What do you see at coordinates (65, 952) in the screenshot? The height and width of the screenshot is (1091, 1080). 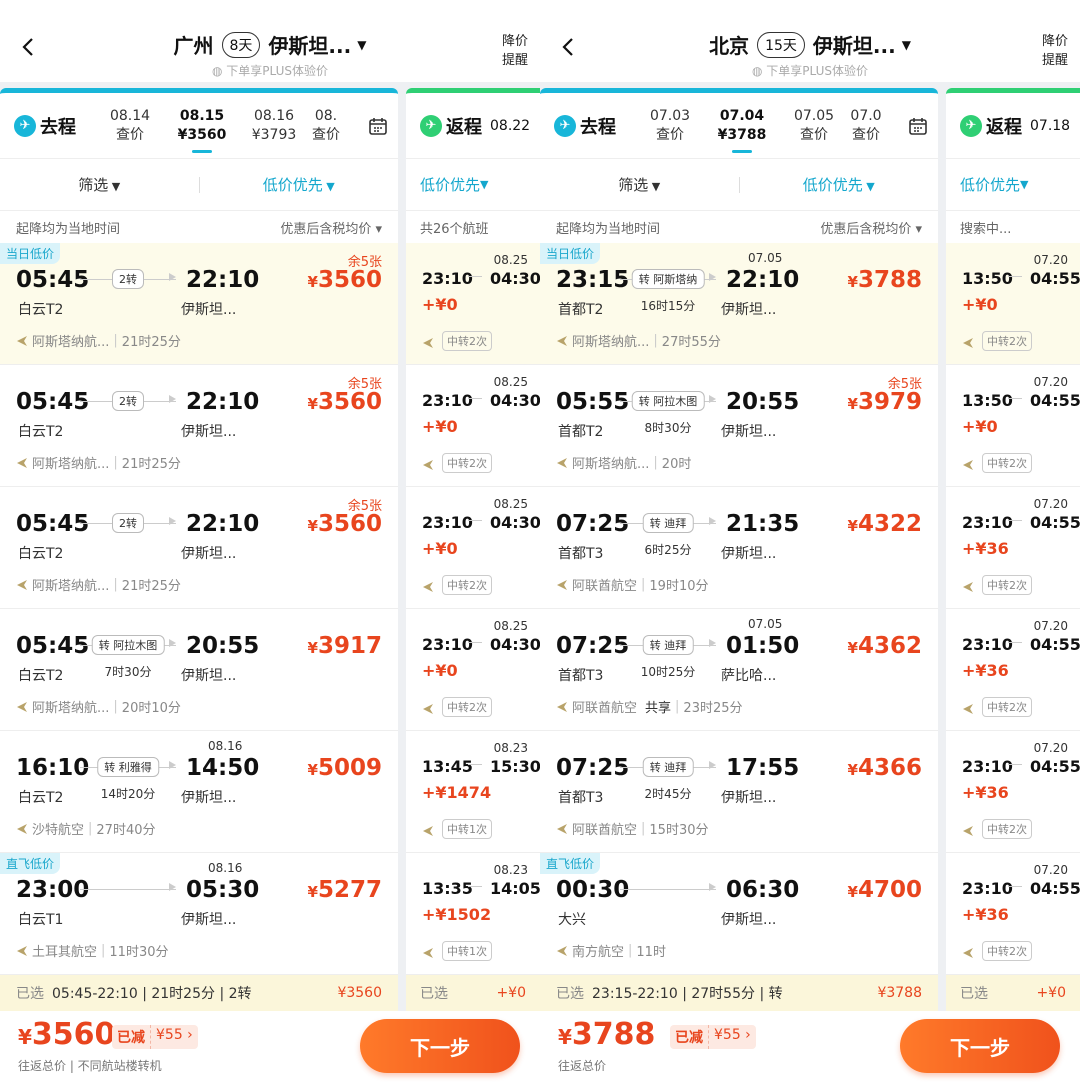 I see `airline-name: 土耳其航空` at bounding box center [65, 952].